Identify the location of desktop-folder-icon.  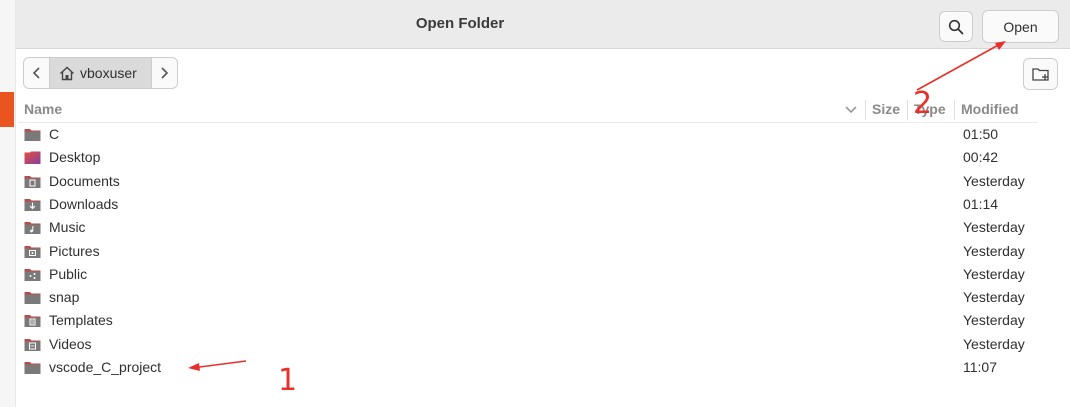
(32, 158).